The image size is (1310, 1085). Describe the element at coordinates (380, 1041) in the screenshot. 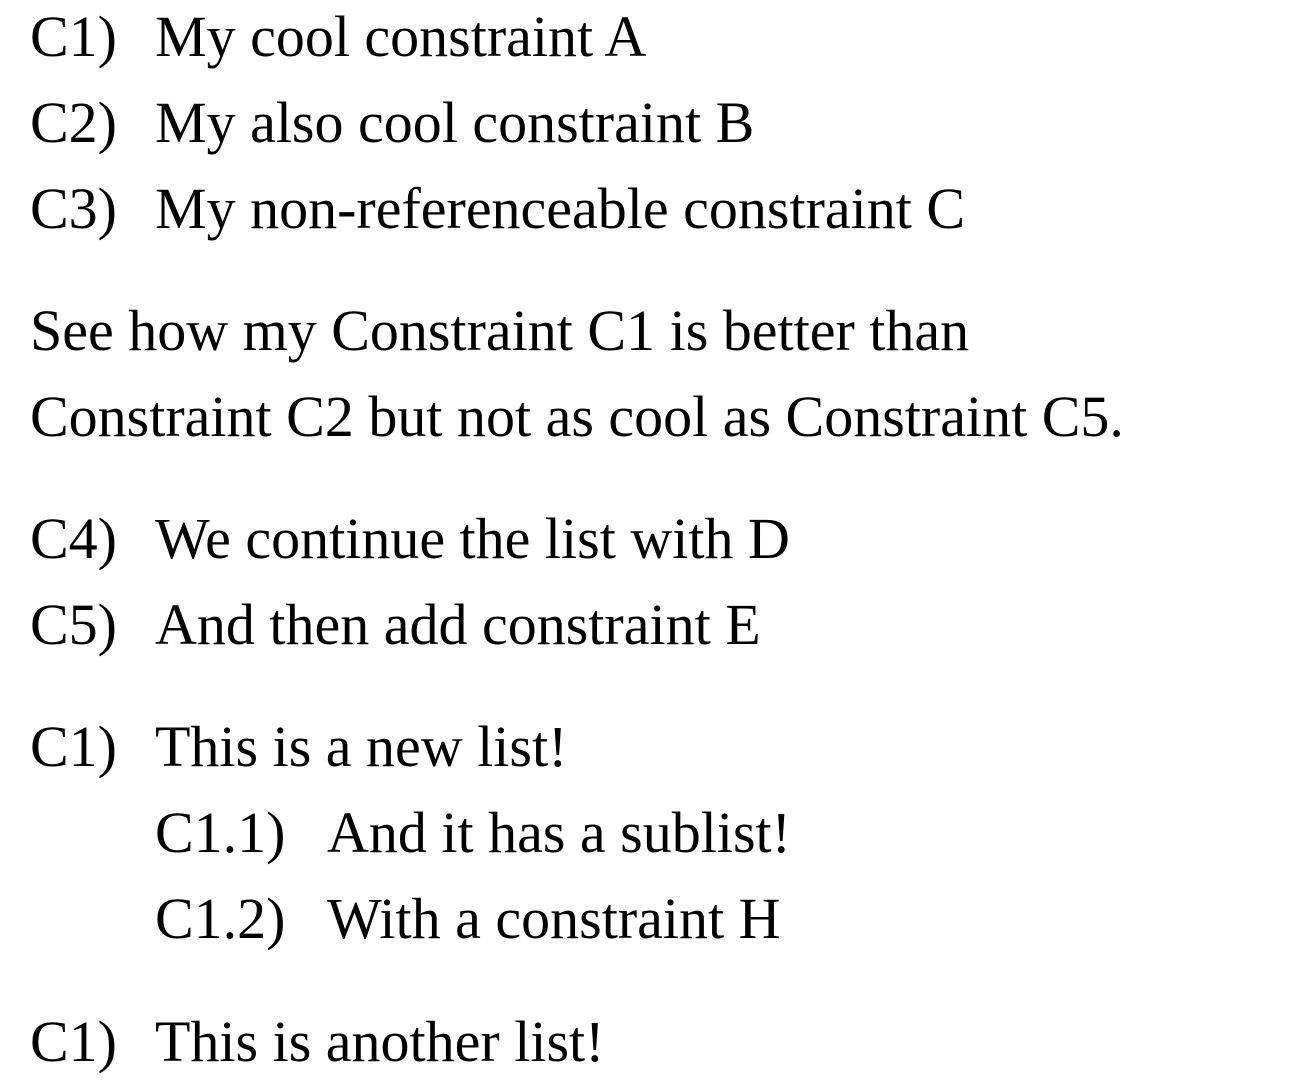

I see `list-item-text: This is another list!` at that location.